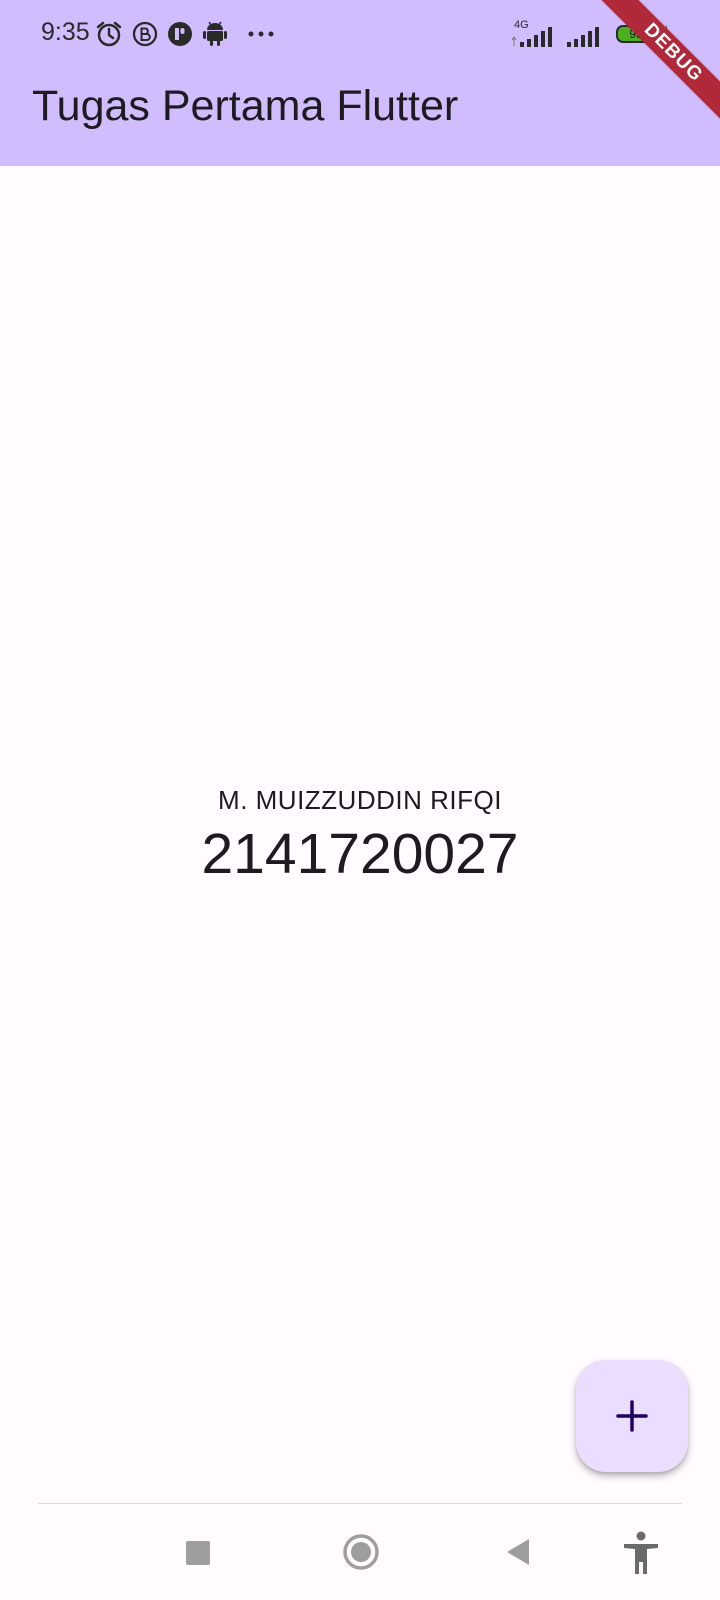  I want to click on p-badge-icon, so click(180, 34).